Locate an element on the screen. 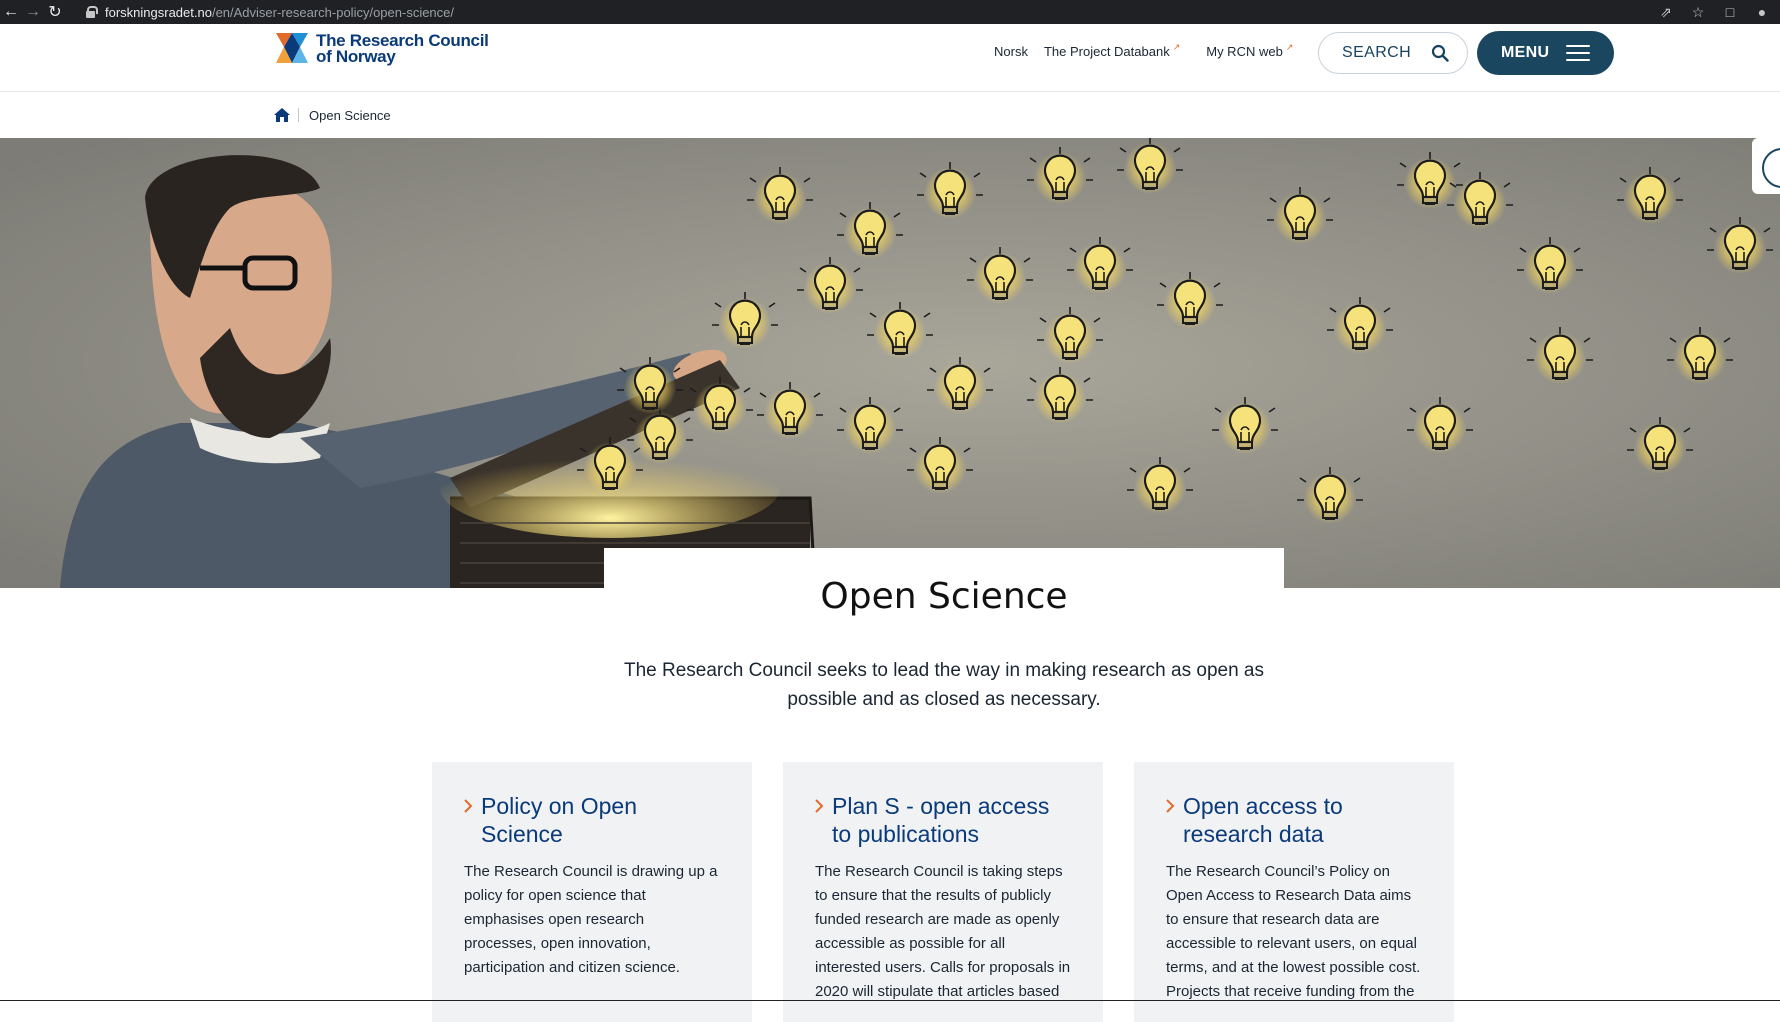  logo: The Research Council of Norway is located at coordinates (380, 49).